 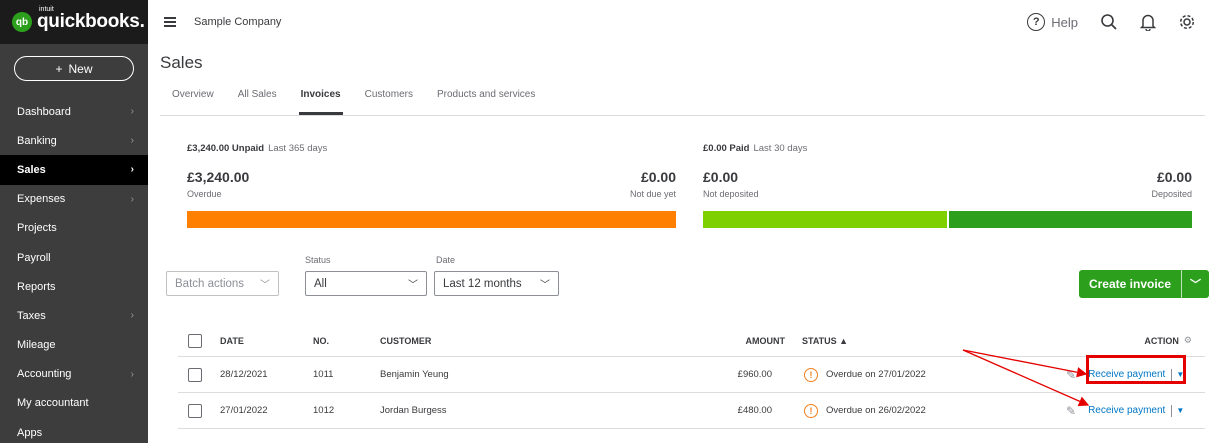 What do you see at coordinates (324, 410) in the screenshot?
I see `row-number: 1012` at bounding box center [324, 410].